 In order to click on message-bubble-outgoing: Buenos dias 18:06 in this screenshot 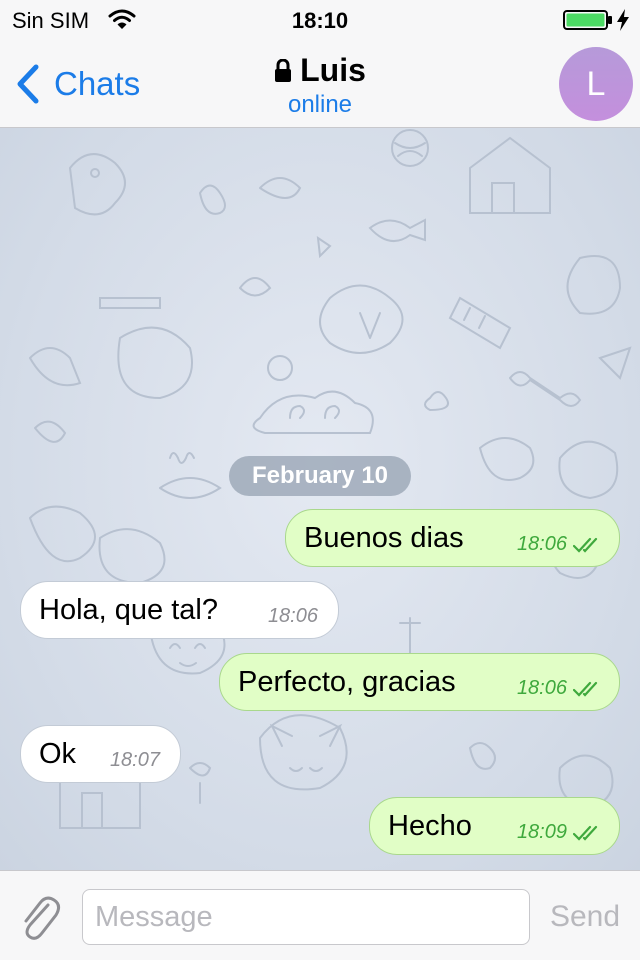, I will do `click(452, 538)`.